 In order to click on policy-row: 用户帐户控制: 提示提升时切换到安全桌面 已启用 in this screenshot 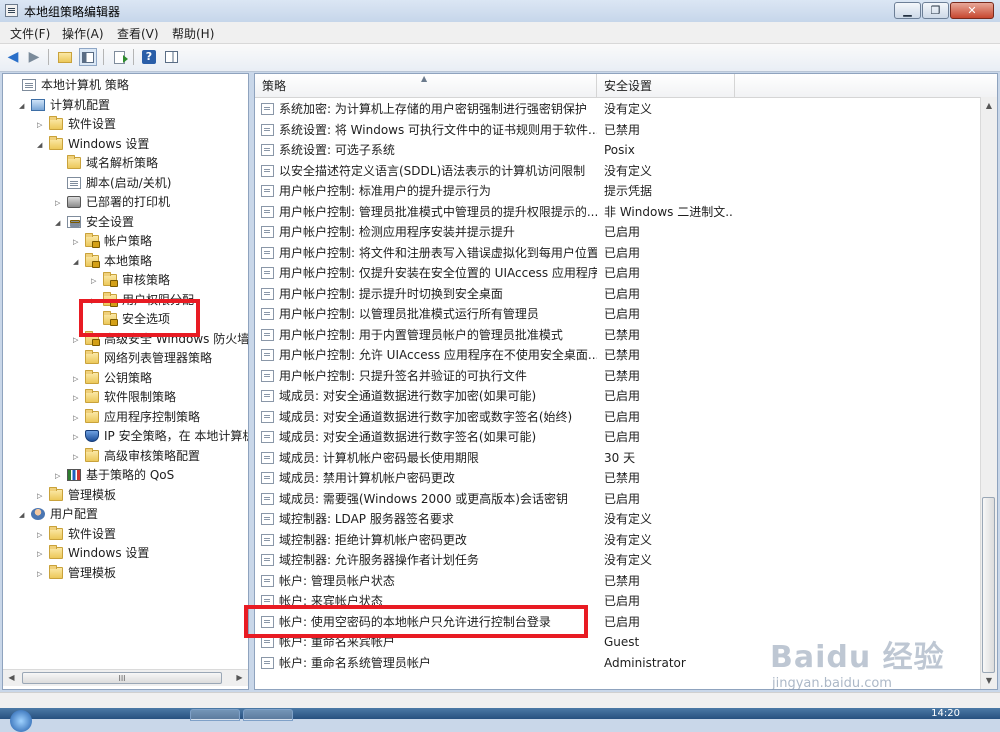, I will do `click(617, 294)`.